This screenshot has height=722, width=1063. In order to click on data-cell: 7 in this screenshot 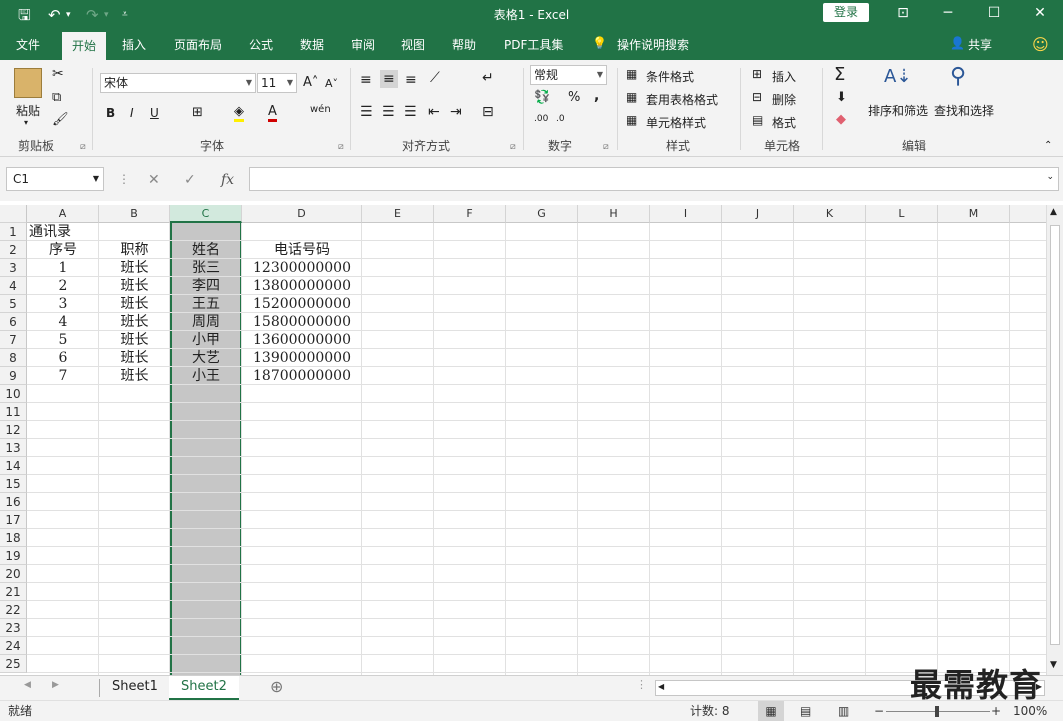, I will do `click(63, 376)`.